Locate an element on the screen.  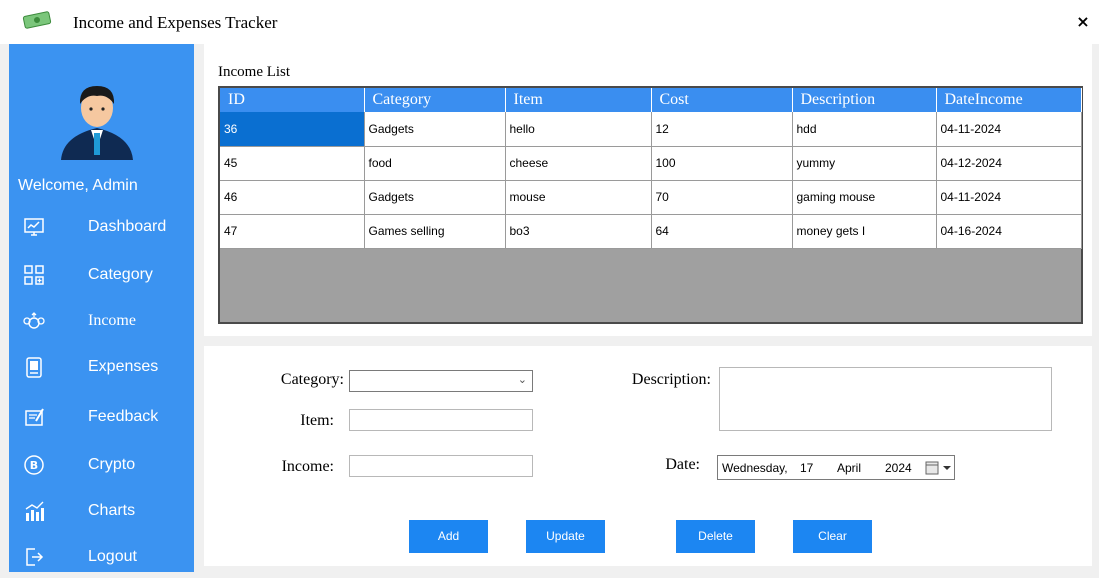
column-header-cost: Cost is located at coordinates (722, 100).